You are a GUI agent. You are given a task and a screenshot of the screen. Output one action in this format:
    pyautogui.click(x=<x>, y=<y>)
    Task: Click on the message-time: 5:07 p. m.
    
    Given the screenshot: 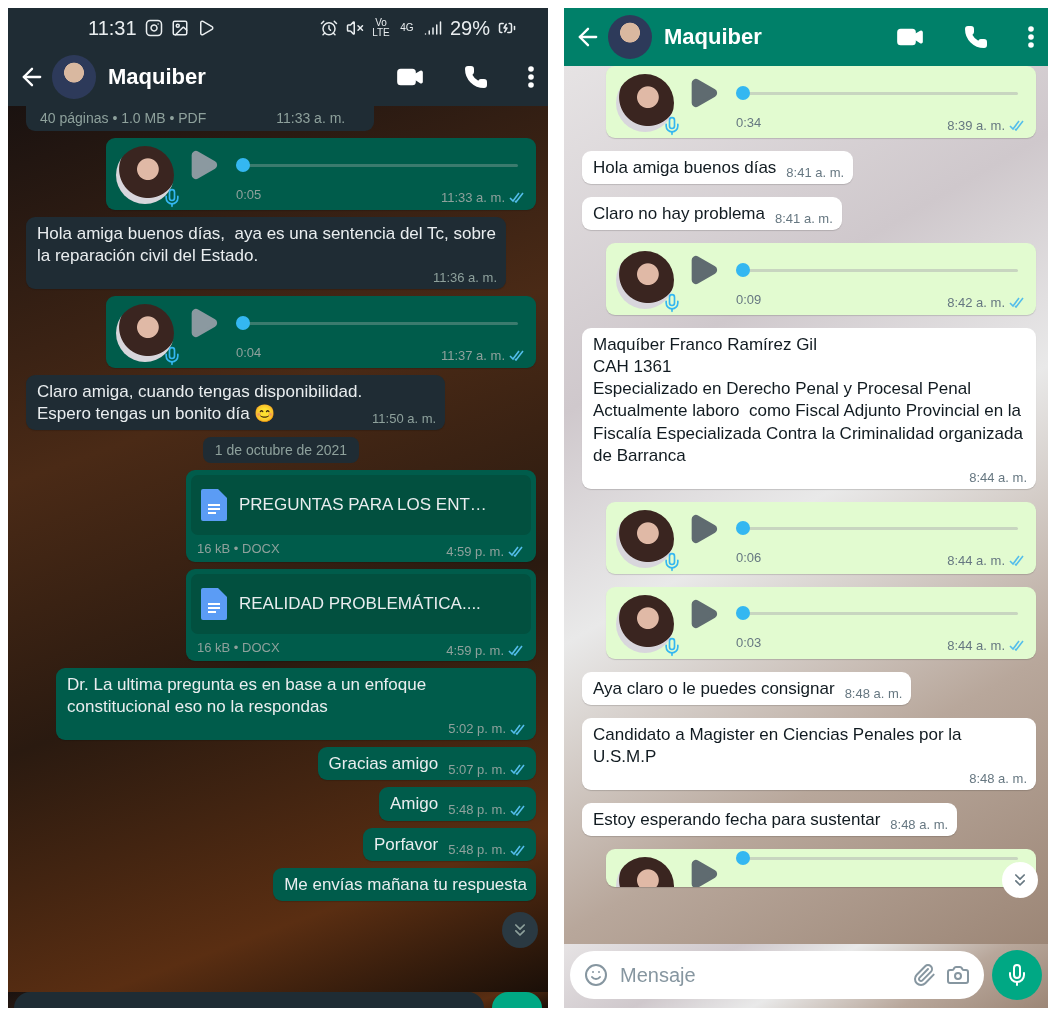 What is the action you would take?
    pyautogui.click(x=487, y=770)
    